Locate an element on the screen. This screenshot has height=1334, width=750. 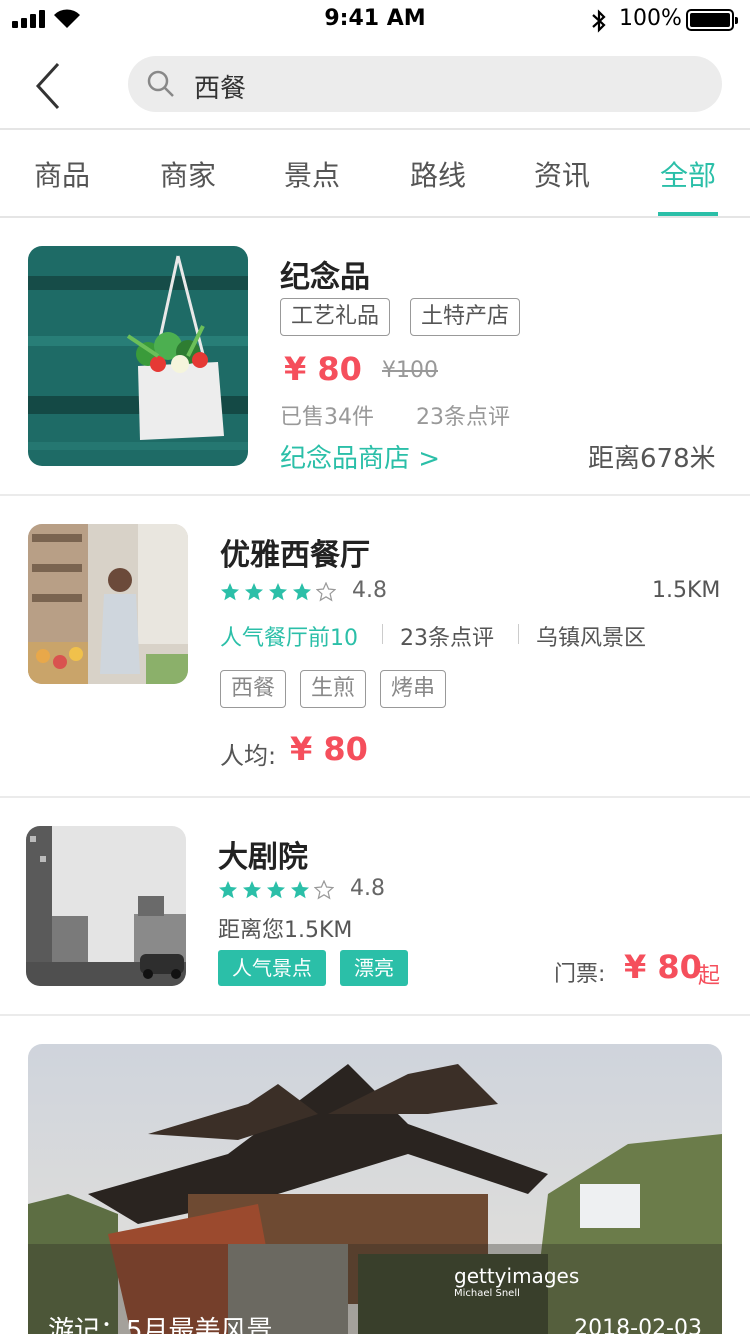
tab-goods: 商品 is located at coordinates (62, 174).